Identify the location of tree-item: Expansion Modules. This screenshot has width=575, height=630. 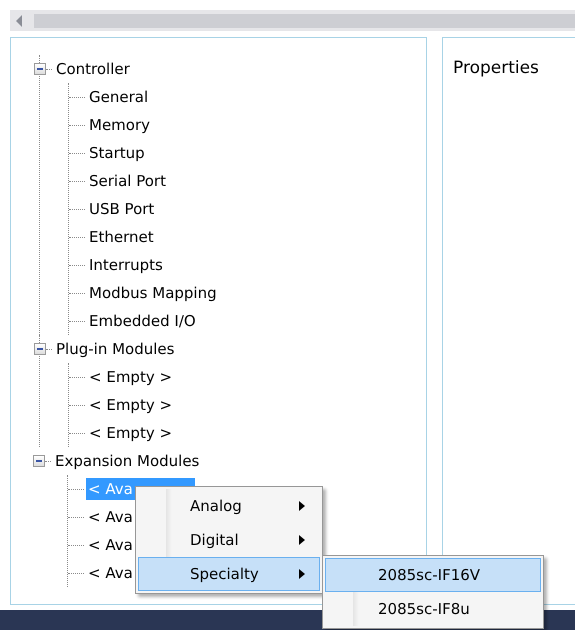
(127, 461).